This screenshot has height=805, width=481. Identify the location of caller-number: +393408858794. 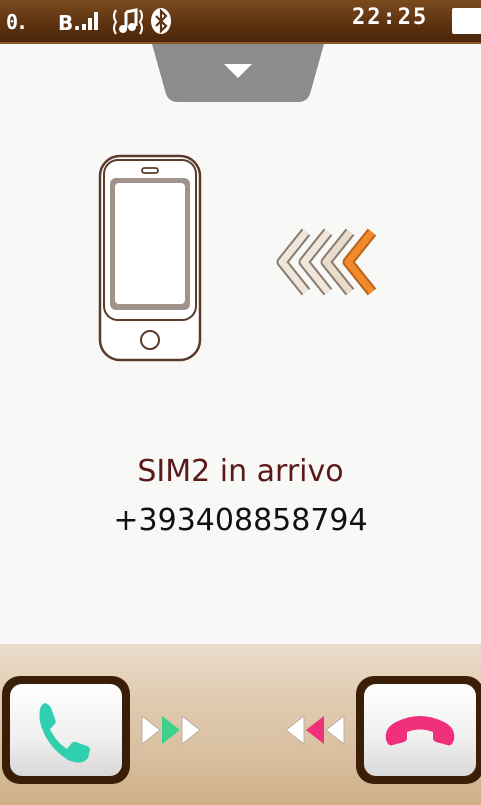
(240, 520).